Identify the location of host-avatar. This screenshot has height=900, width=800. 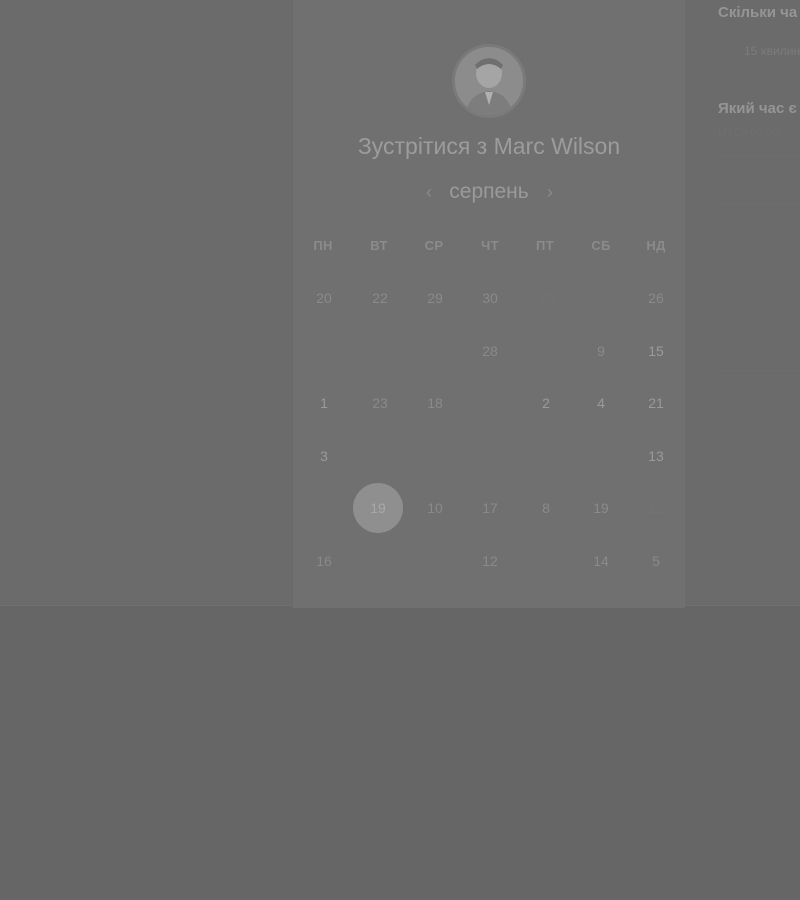
(489, 81).